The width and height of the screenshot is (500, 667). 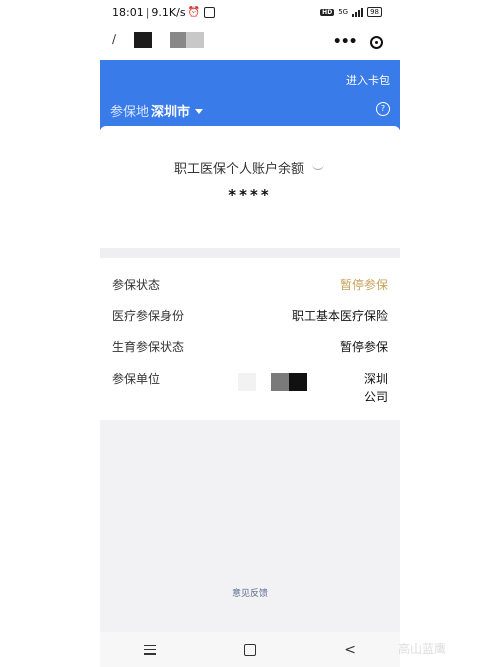 I want to click on balance-label: 职工医保个人账户余额, so click(x=238, y=169).